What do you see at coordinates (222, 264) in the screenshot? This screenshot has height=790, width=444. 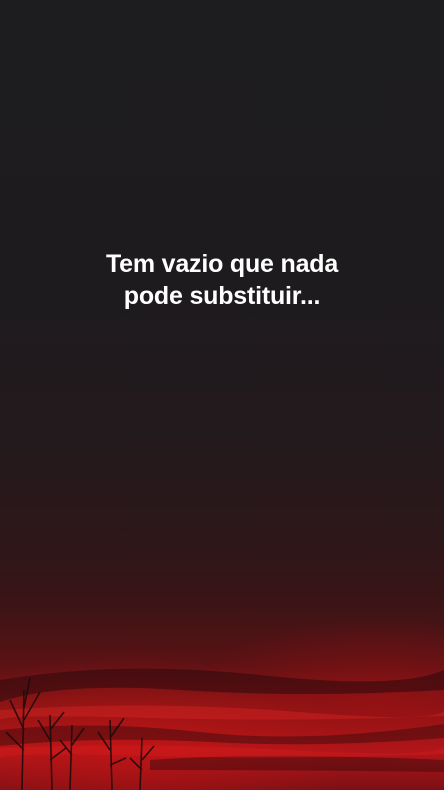 I see `caption-line-1: Tem vazio que nada` at bounding box center [222, 264].